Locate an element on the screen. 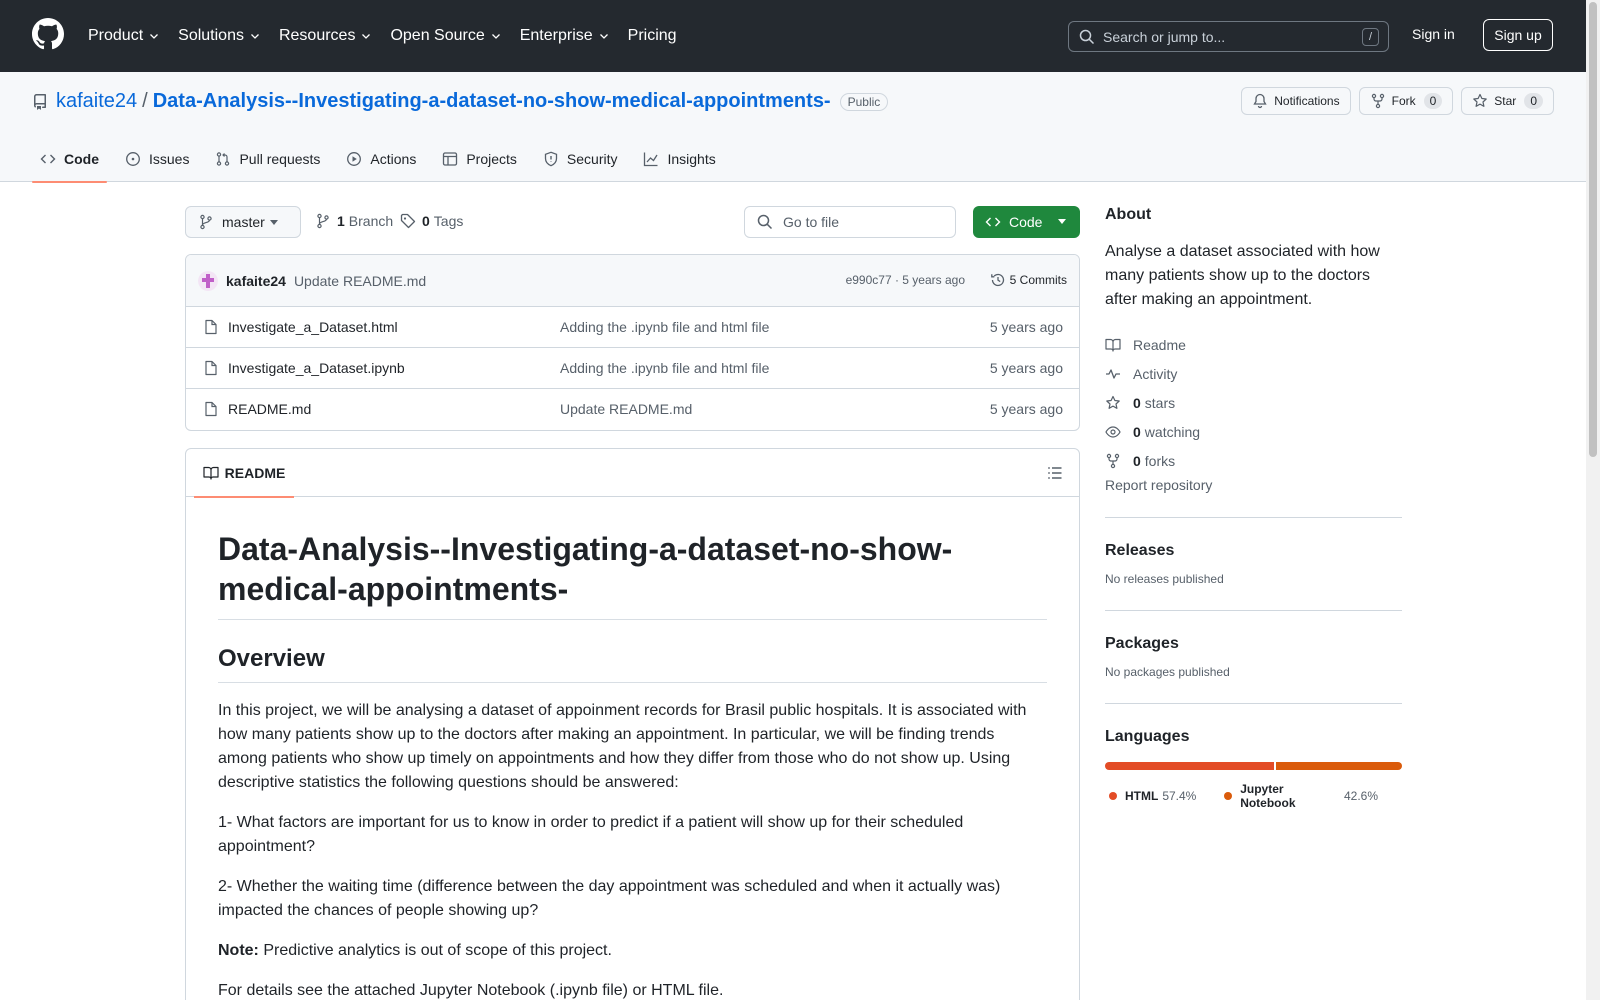  github-logo-icon is located at coordinates (48, 34).